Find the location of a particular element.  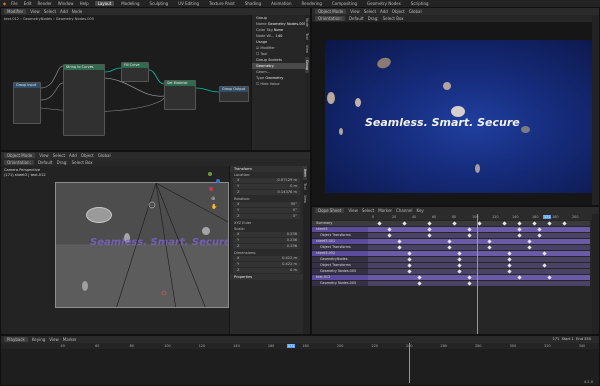

workspace-tab-texture-paint: Texture Paint is located at coordinates (222, 3).